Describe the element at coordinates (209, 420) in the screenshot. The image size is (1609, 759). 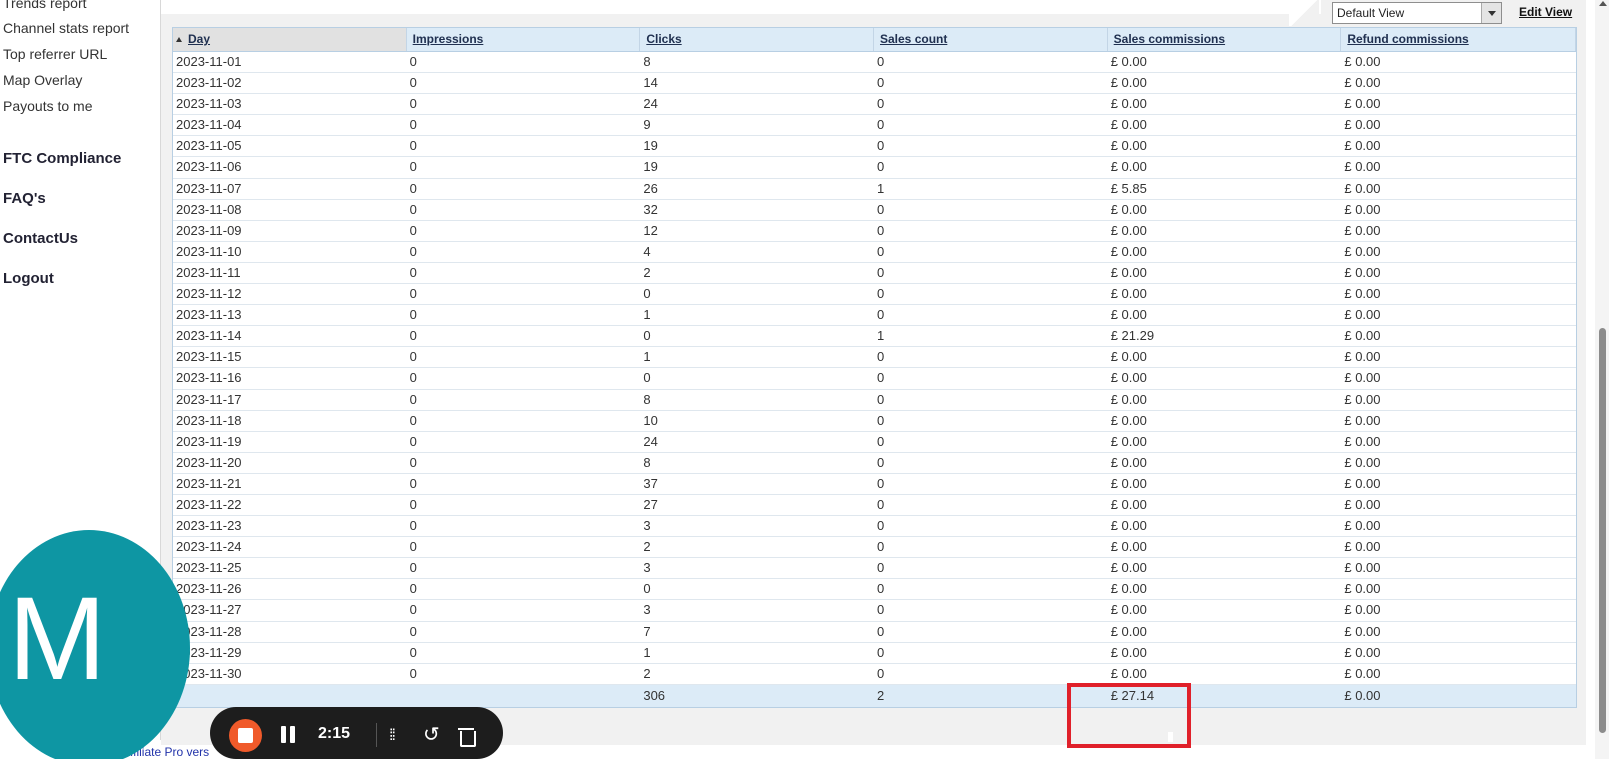
I see `cell-day: 2023-11-18` at that location.